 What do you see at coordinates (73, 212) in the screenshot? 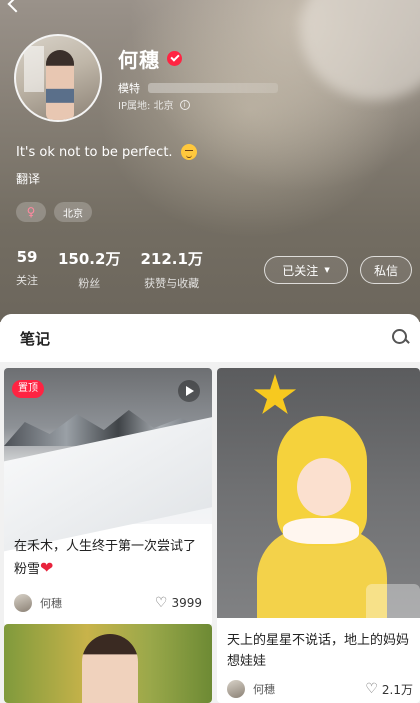
I see `city-tag: 北京` at bounding box center [73, 212].